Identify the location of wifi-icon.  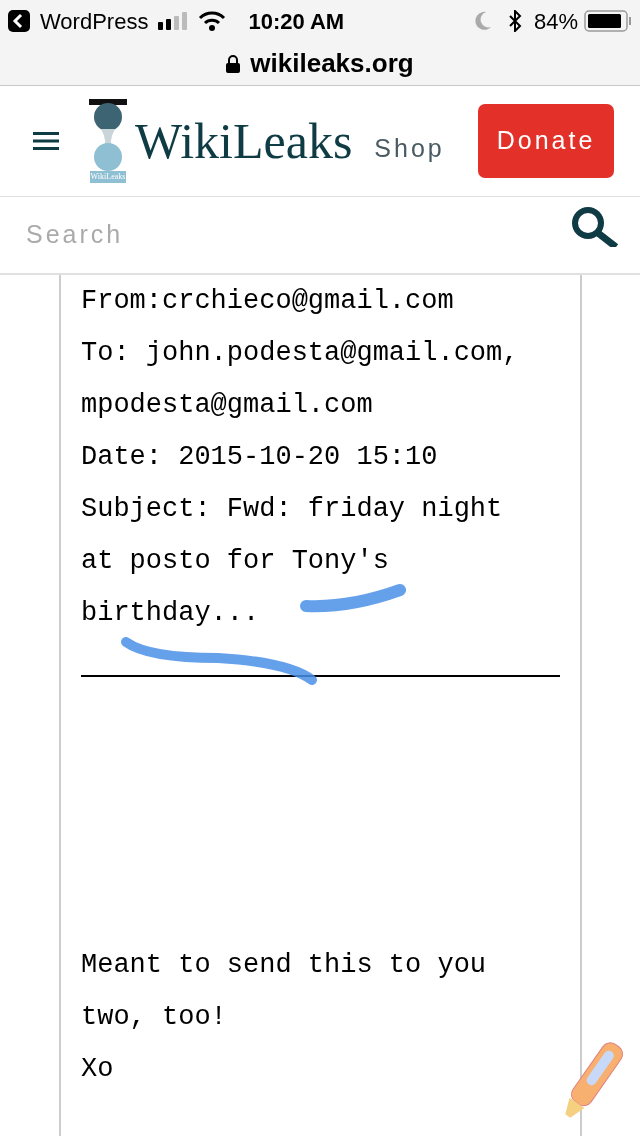
(212, 21).